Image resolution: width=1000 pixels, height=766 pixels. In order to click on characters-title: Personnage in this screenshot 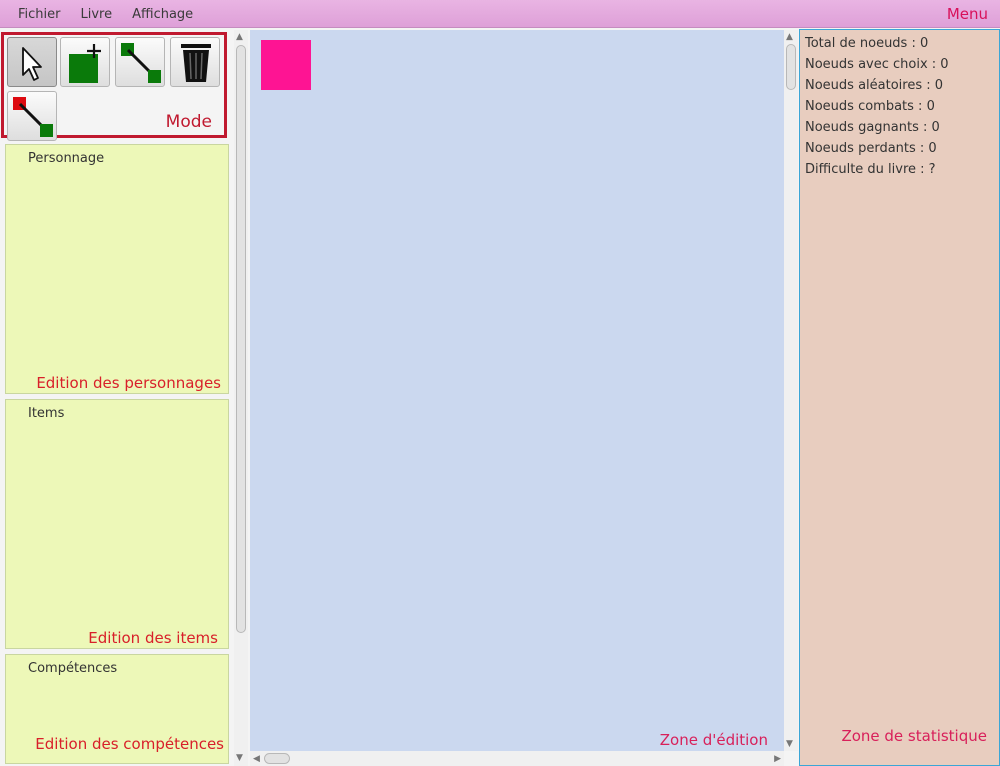, I will do `click(66, 158)`.